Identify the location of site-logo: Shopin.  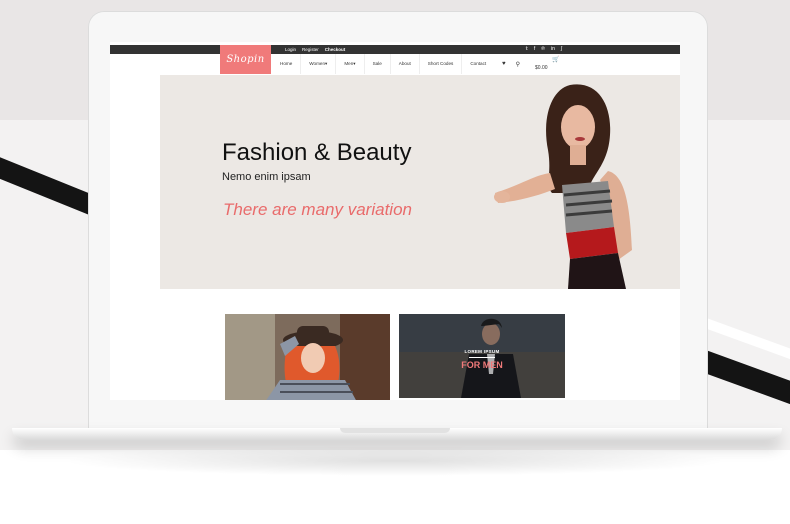
(245, 59).